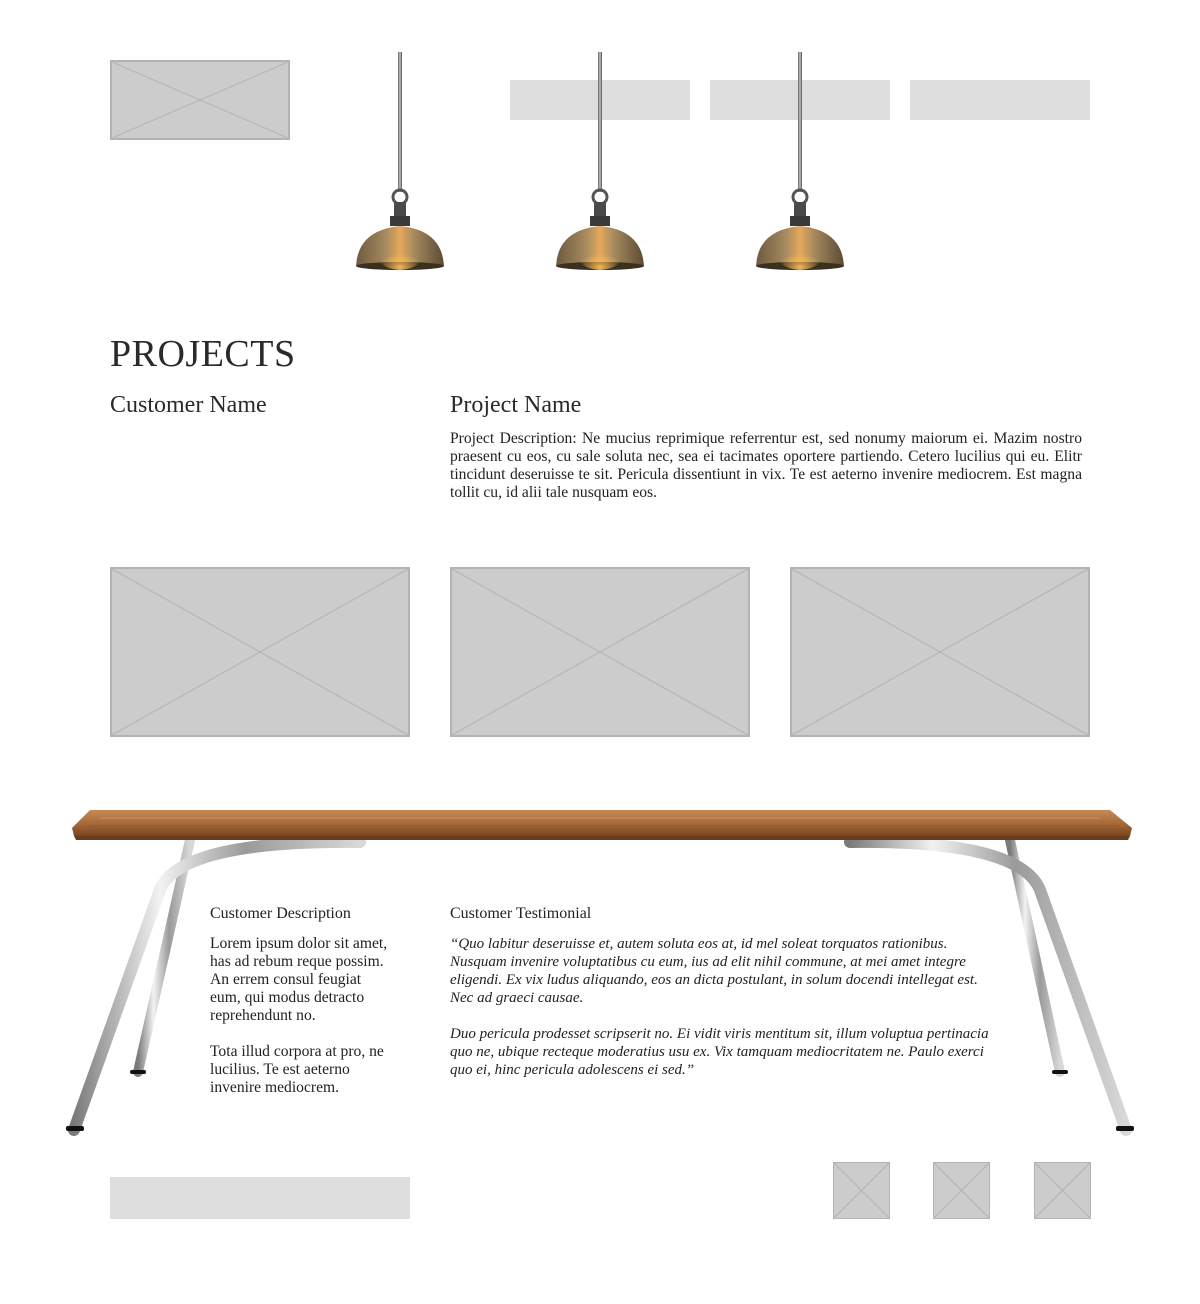 This screenshot has width=1200, height=1304. I want to click on footer-bar, so click(260, 1198).